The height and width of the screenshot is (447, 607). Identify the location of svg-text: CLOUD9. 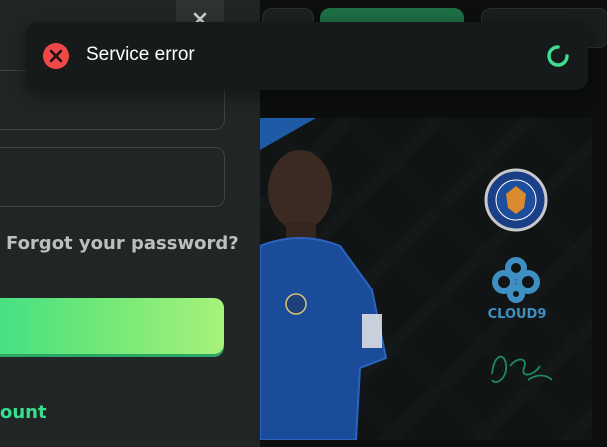
(517, 314).